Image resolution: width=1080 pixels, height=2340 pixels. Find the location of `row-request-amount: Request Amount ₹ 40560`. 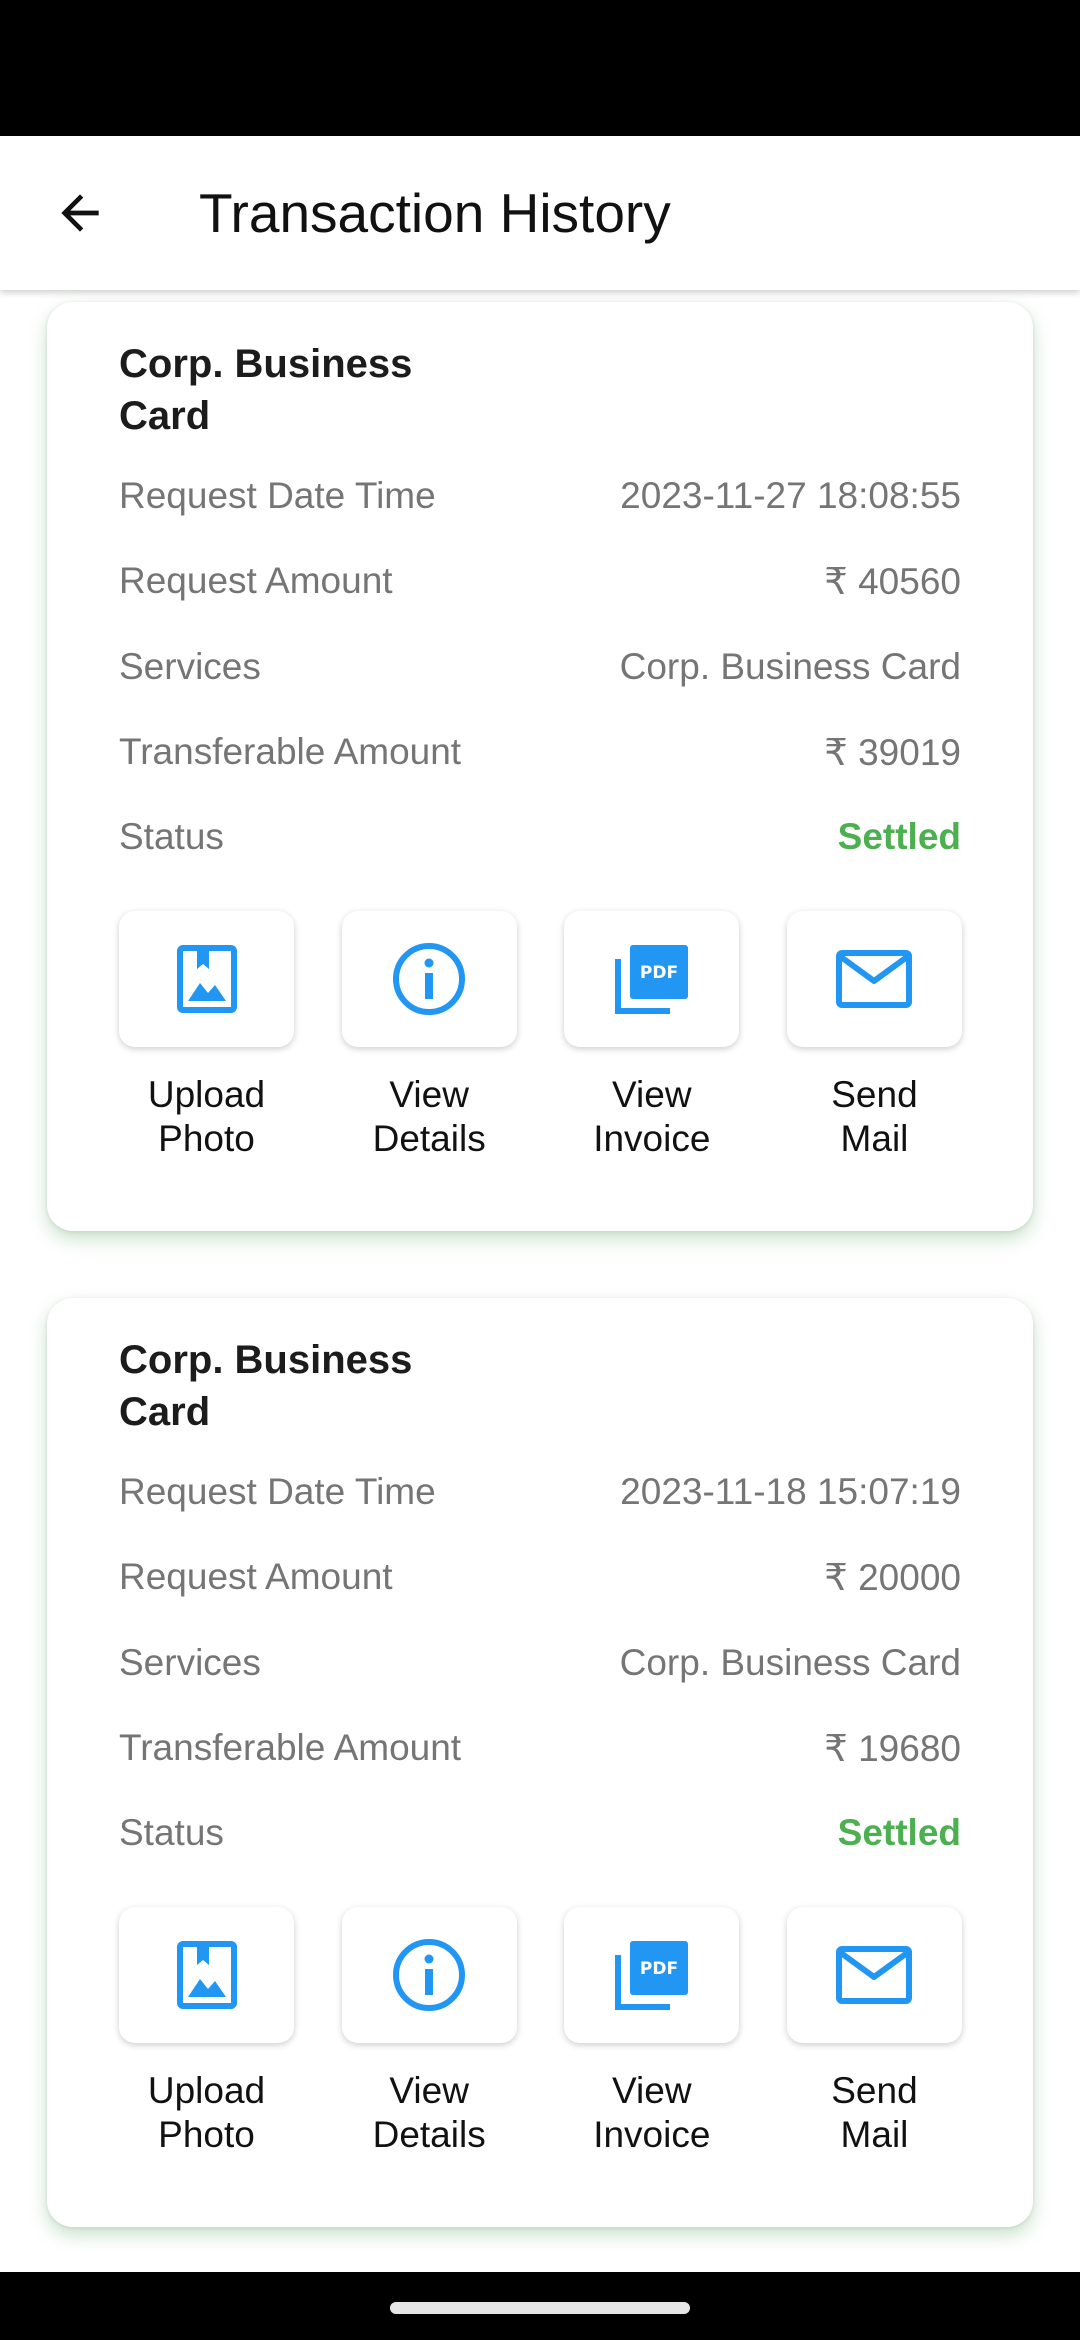

row-request-amount: Request Amount ₹ 40560 is located at coordinates (540, 581).